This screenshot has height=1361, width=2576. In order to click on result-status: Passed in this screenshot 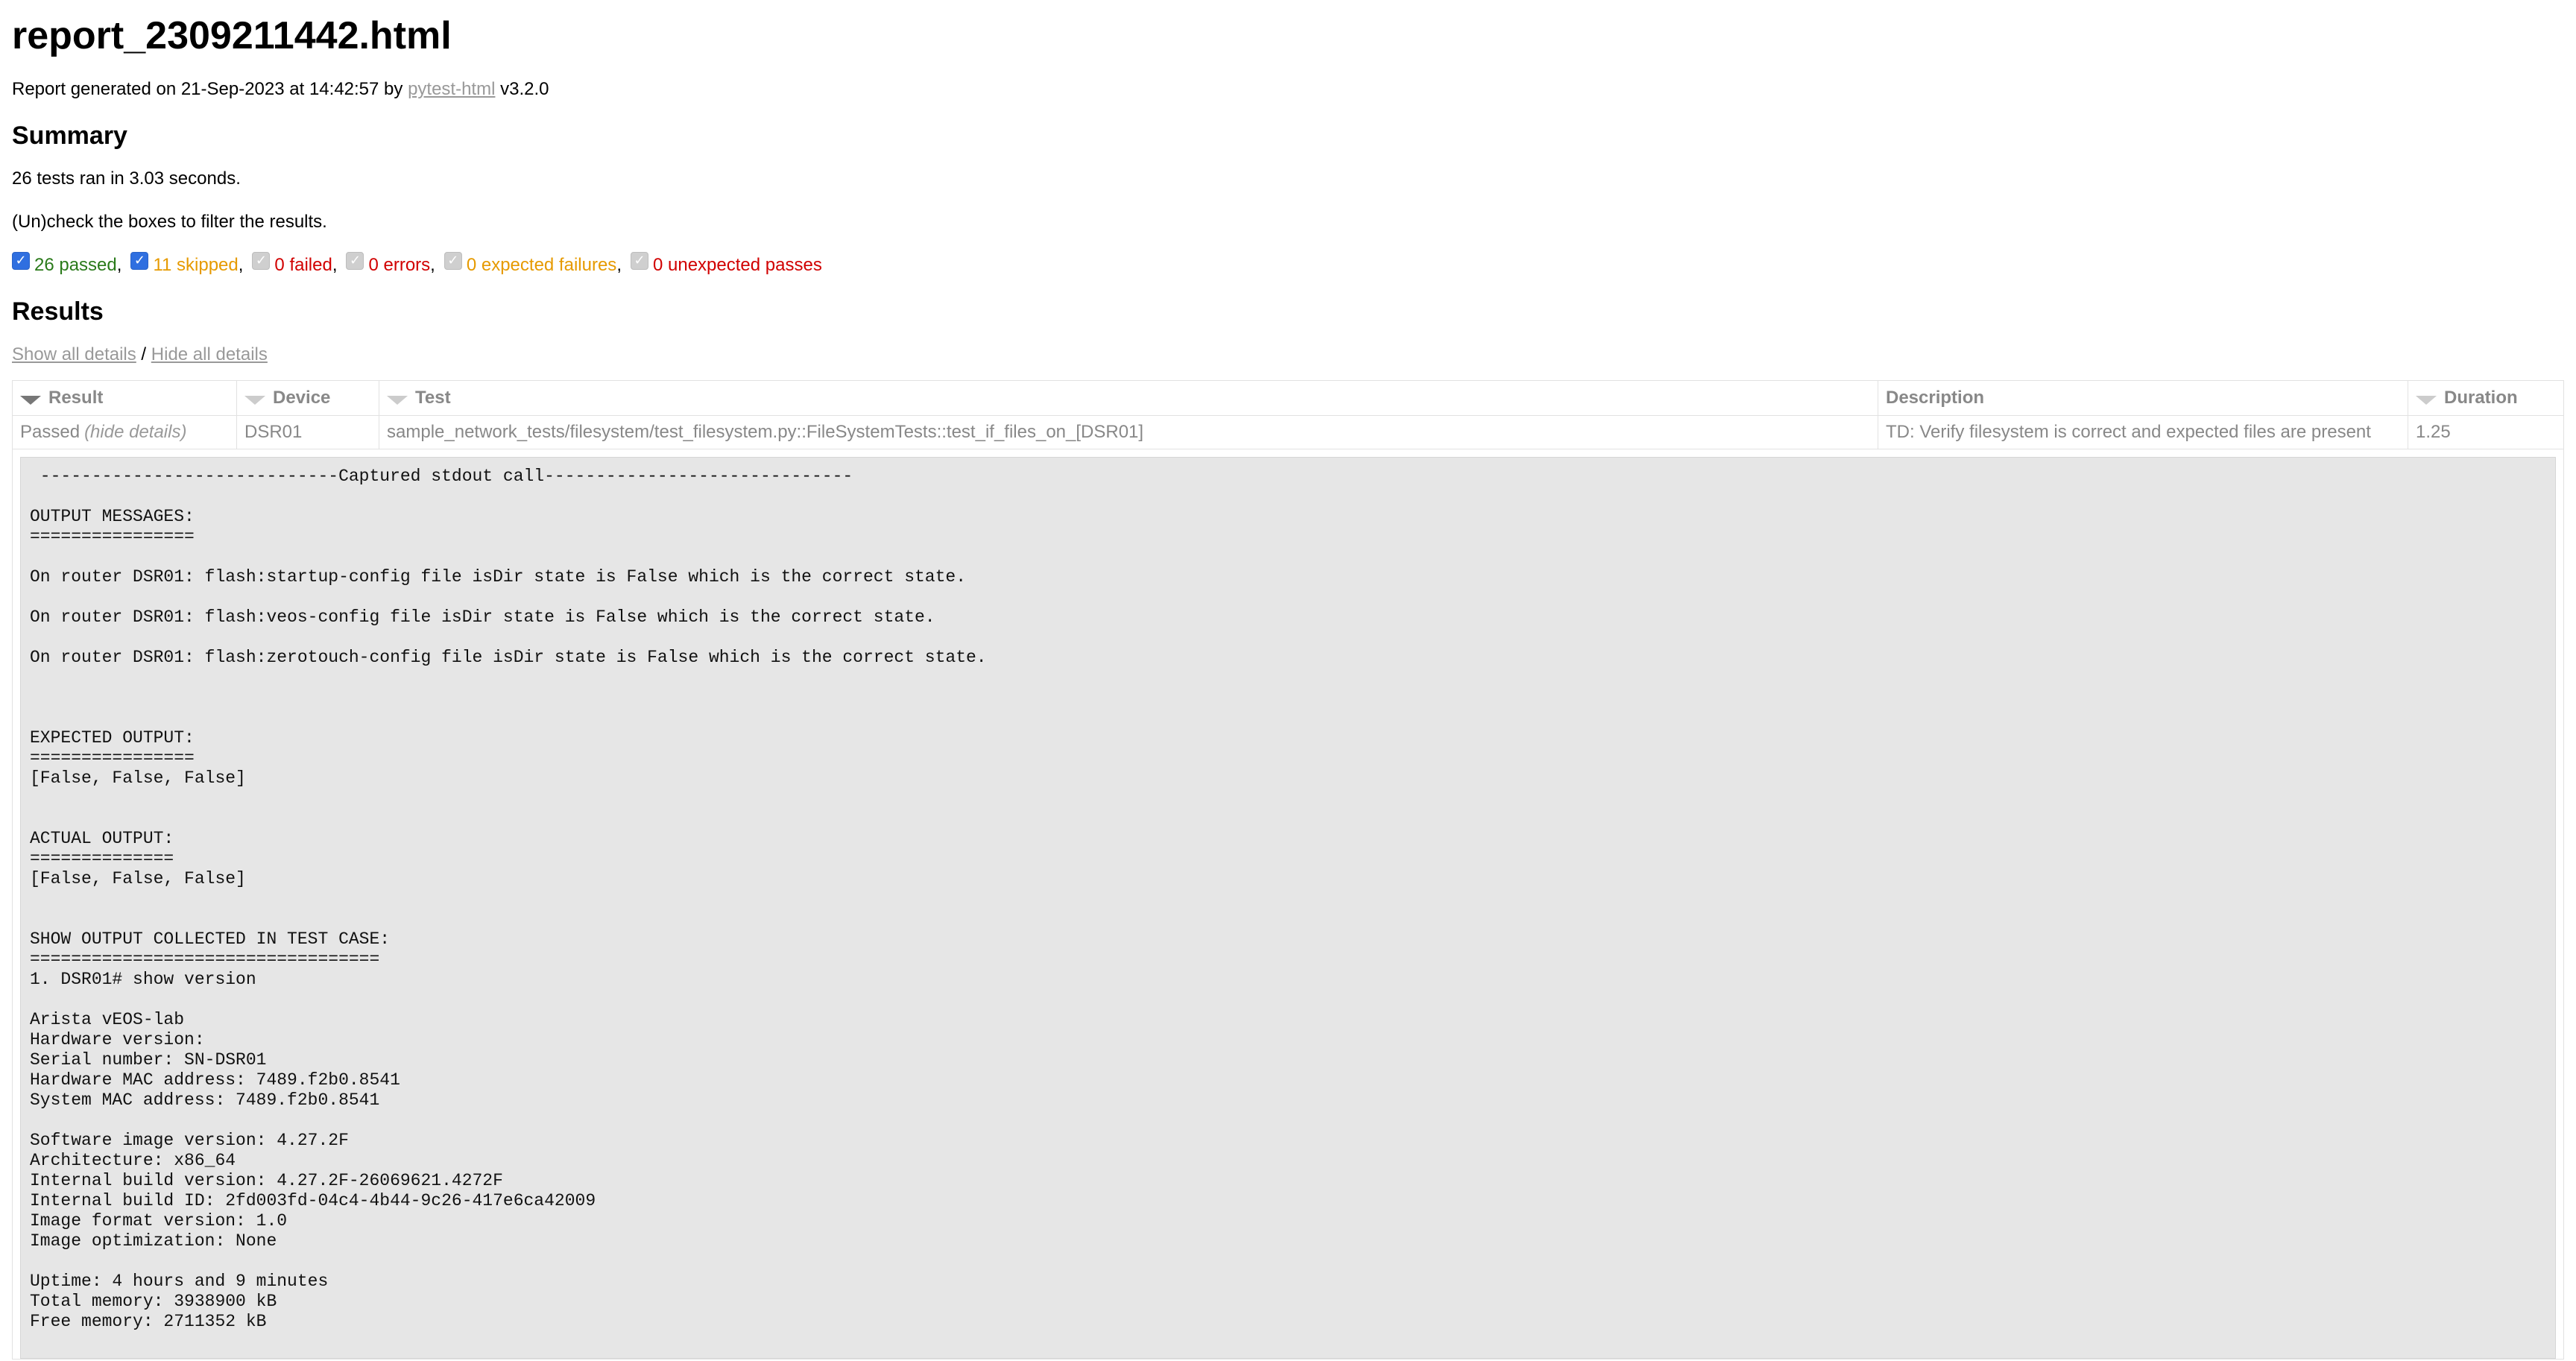, I will do `click(50, 432)`.